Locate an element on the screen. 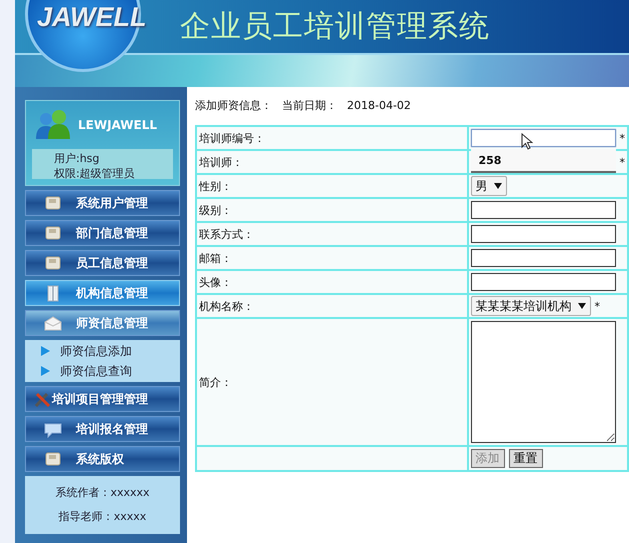 The height and width of the screenshot is (543, 629). textarea-field is located at coordinates (543, 382).